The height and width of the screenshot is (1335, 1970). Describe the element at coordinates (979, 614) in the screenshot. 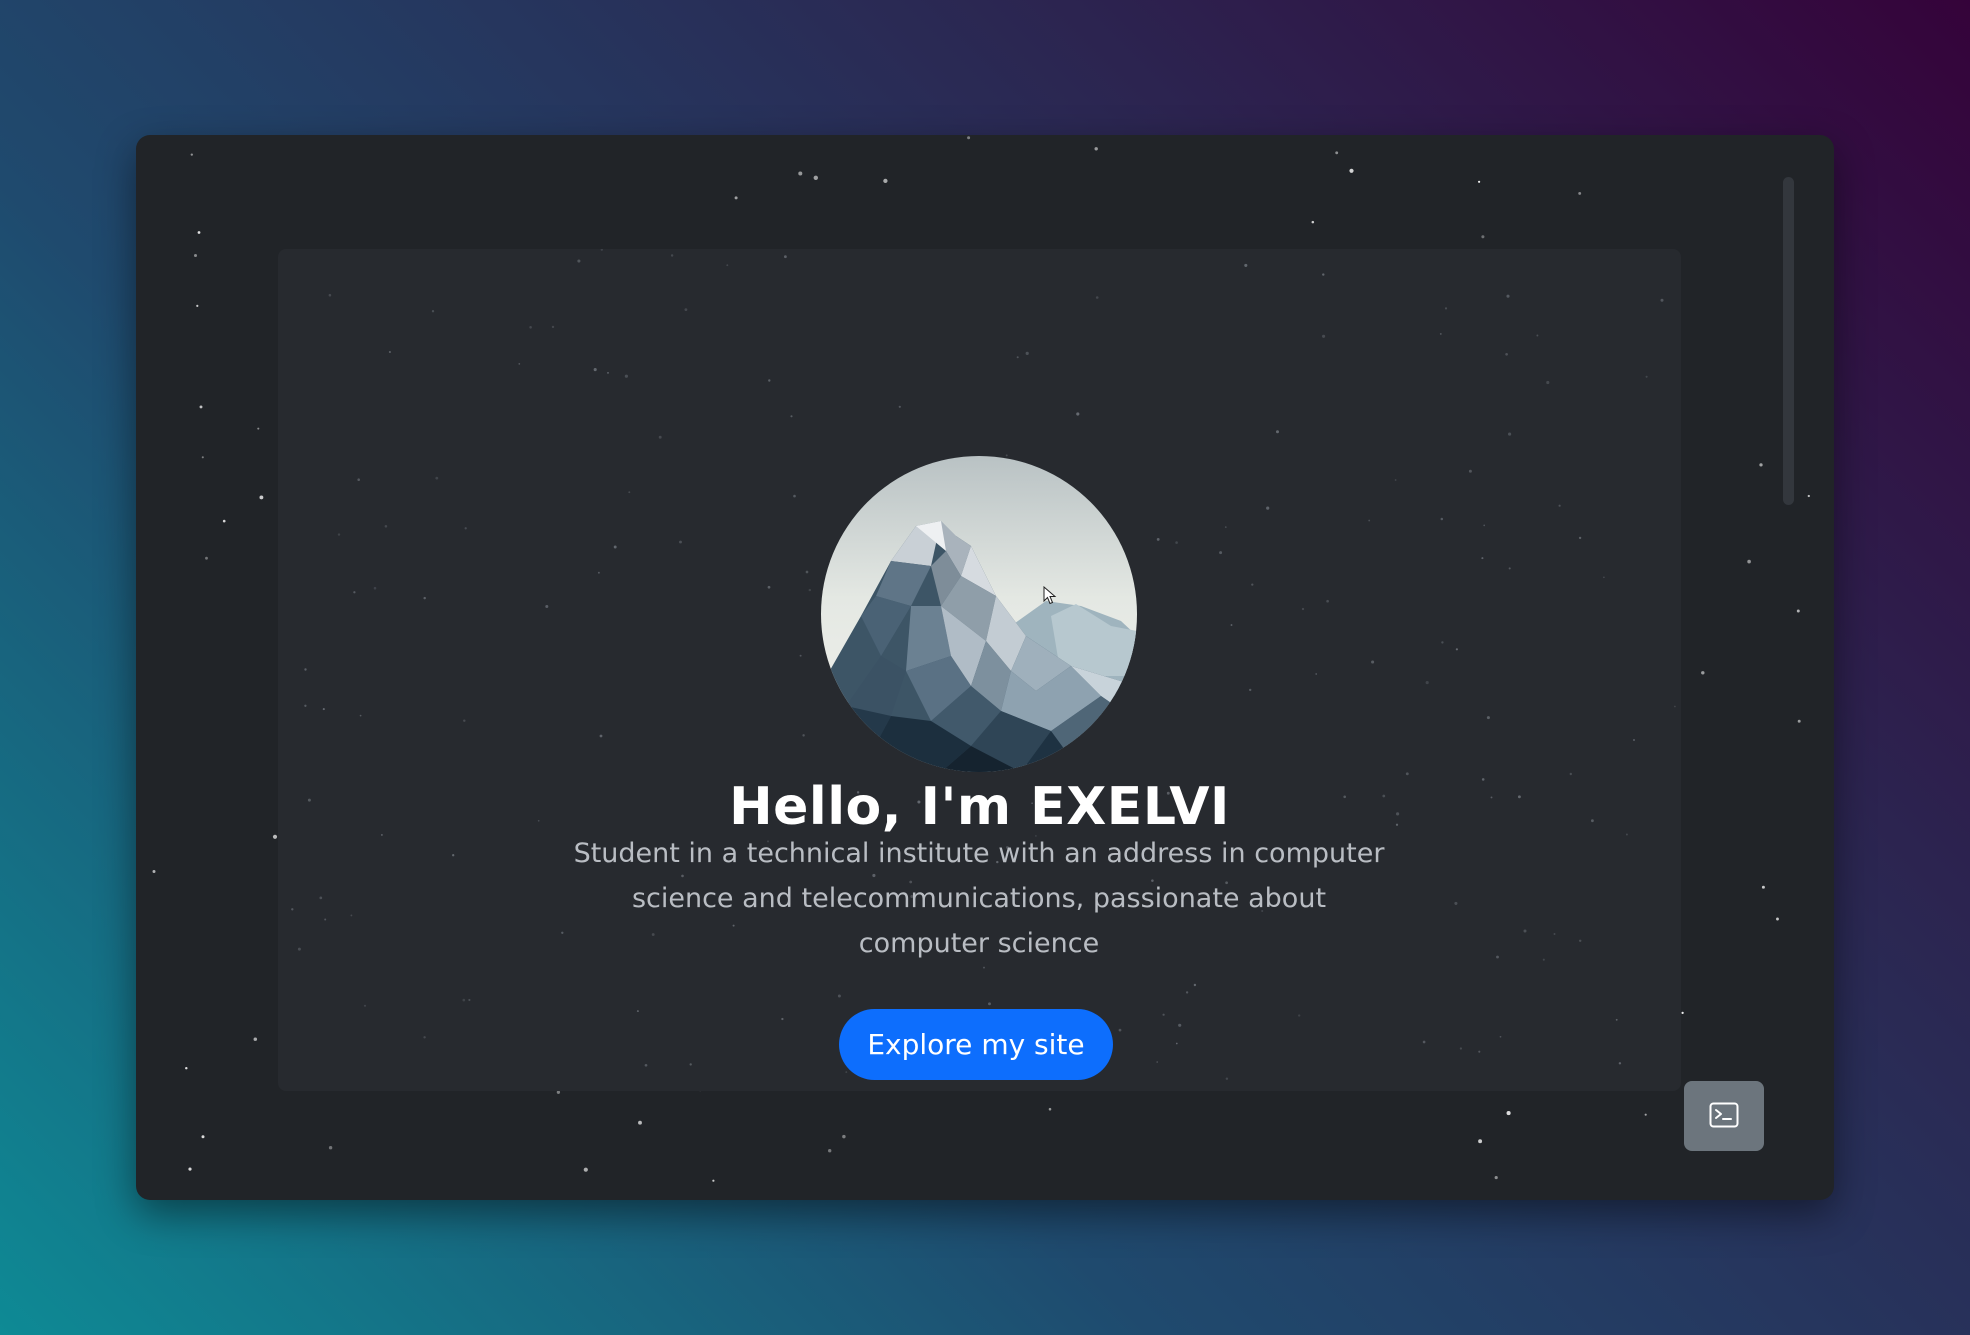

I see `mountain-illustration` at that location.